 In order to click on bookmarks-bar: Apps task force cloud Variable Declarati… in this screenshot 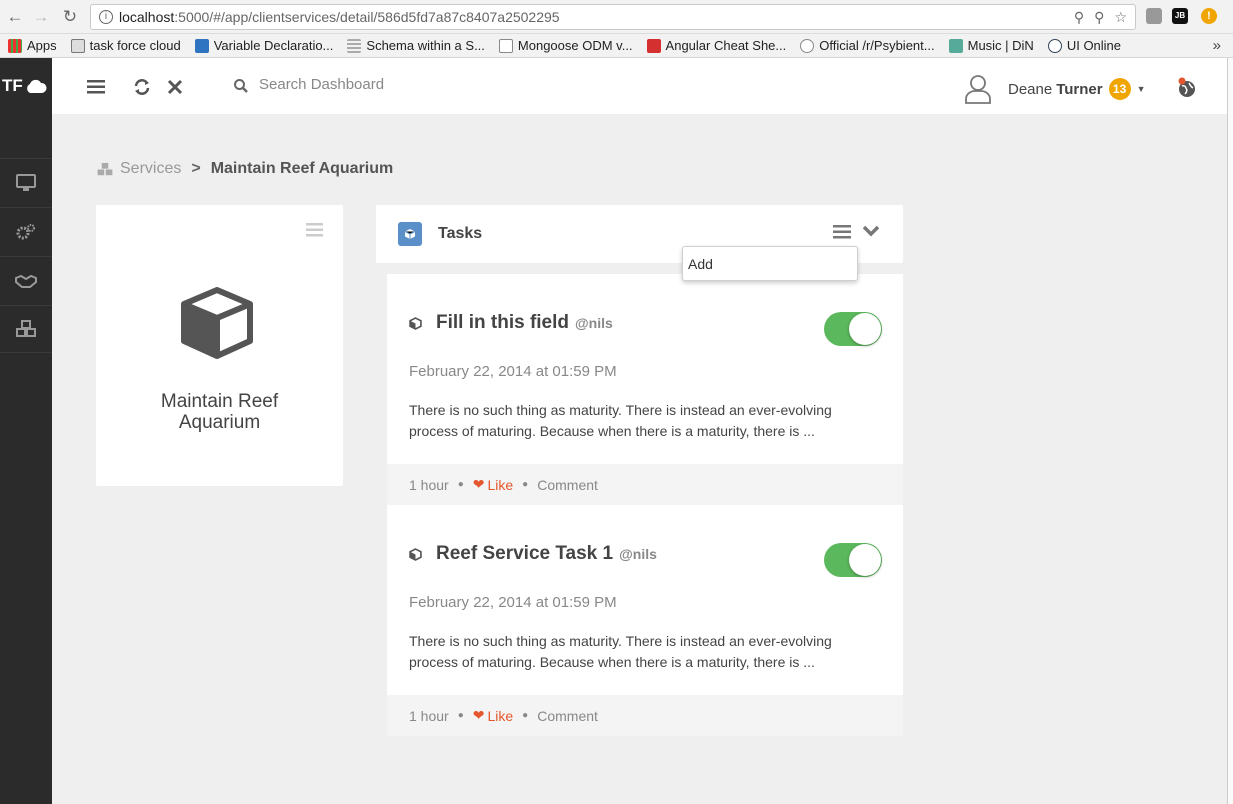, I will do `click(616, 46)`.